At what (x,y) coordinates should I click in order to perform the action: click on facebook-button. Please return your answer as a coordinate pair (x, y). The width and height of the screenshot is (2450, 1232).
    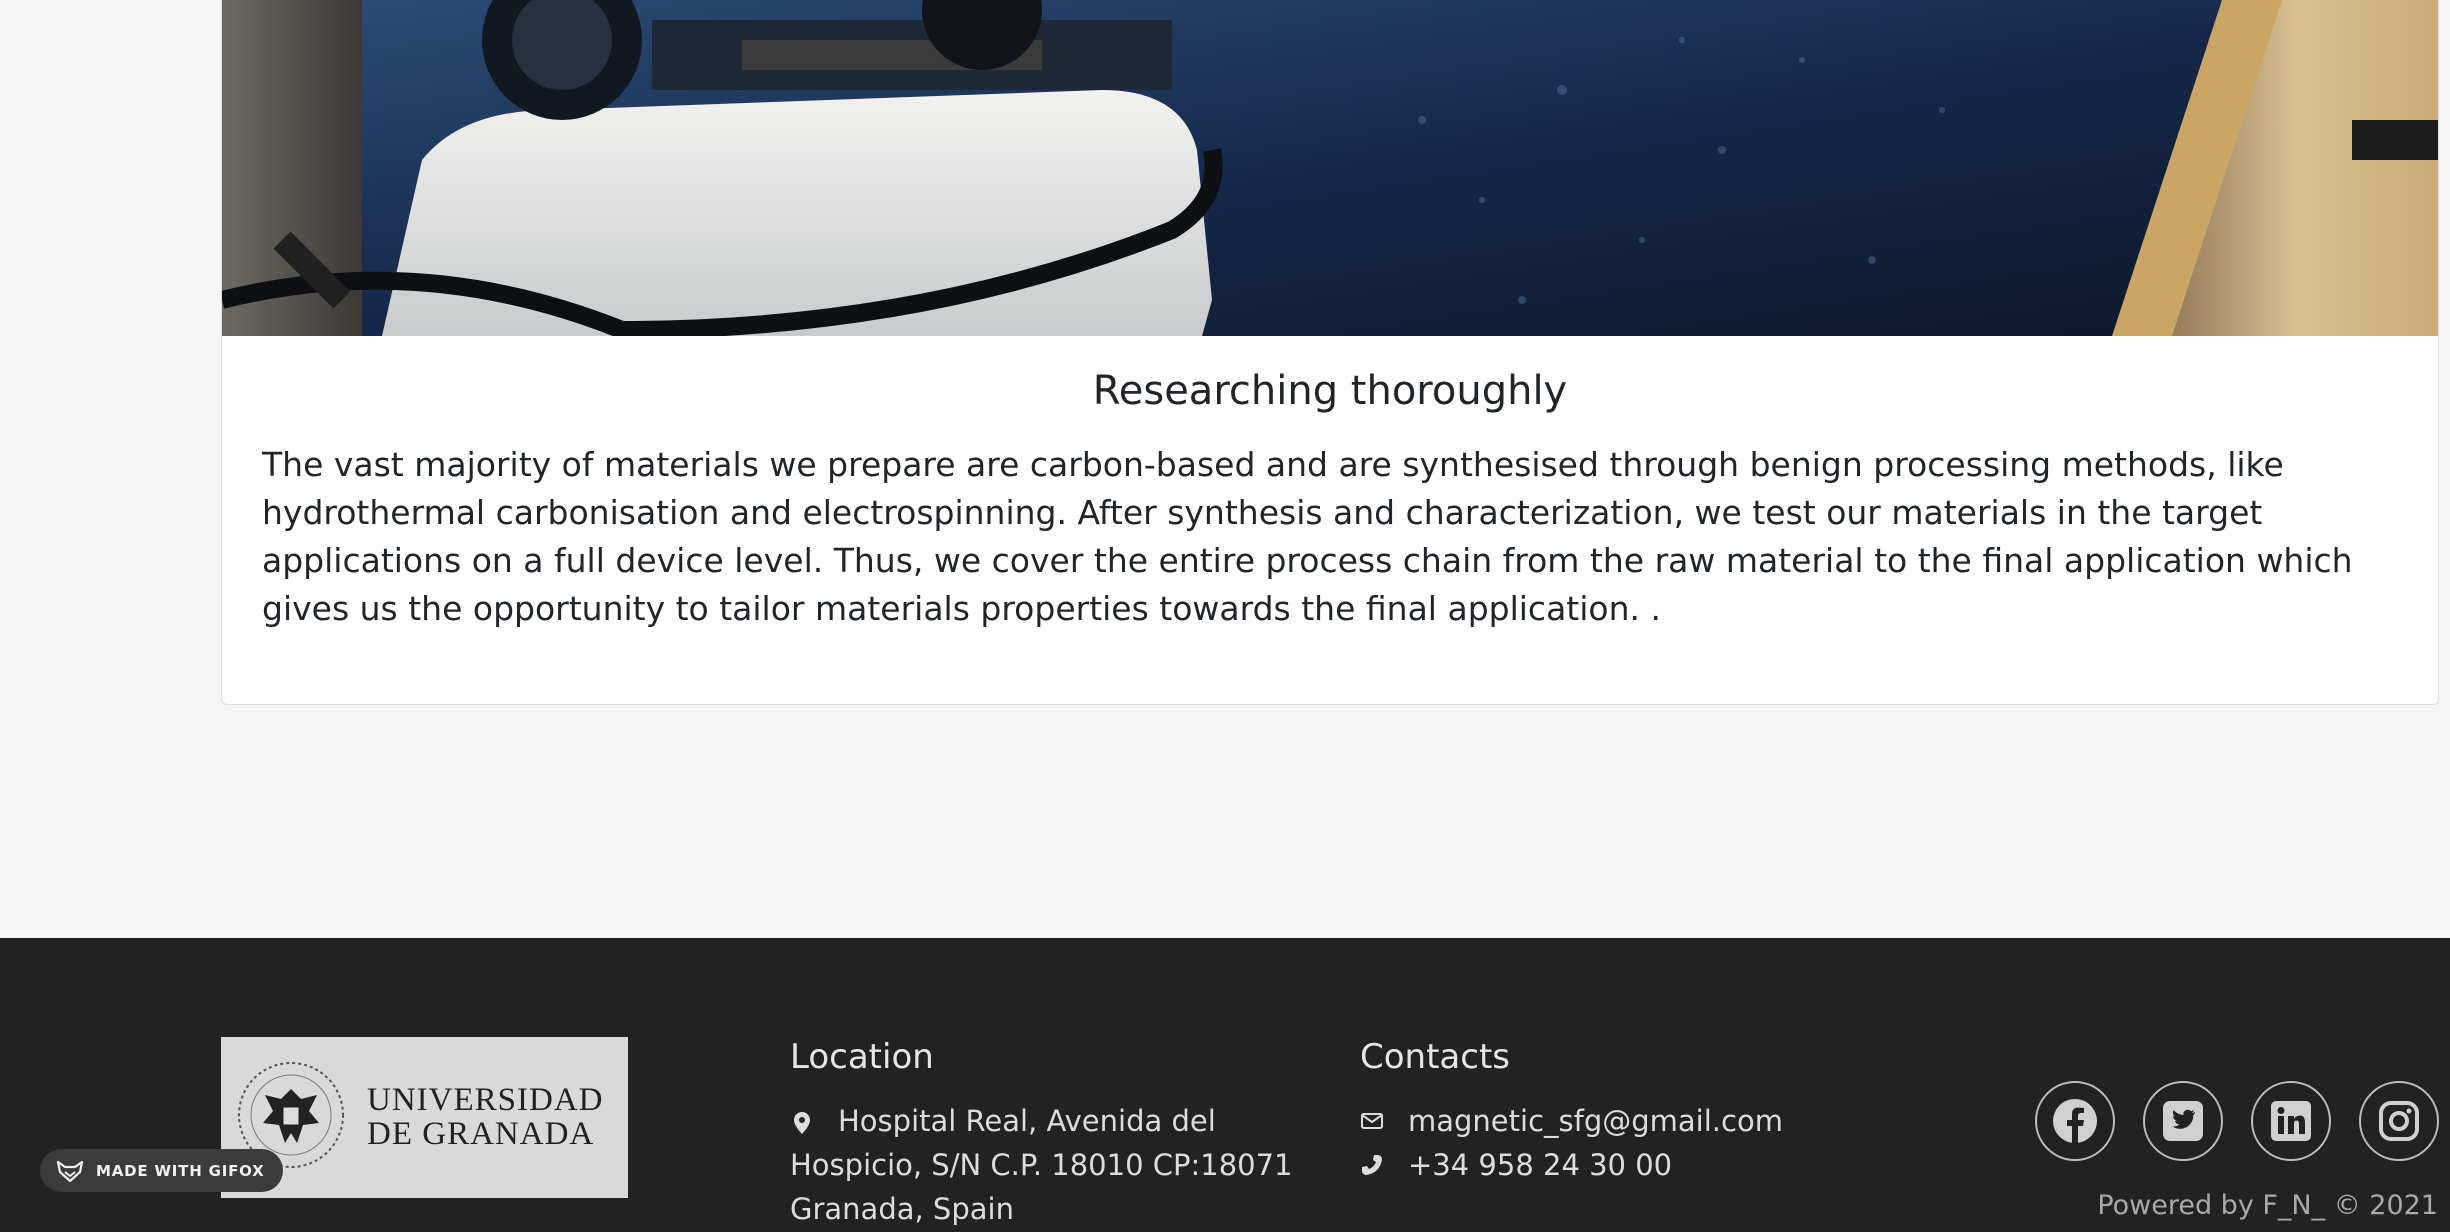
    Looking at the image, I should click on (2075, 1121).